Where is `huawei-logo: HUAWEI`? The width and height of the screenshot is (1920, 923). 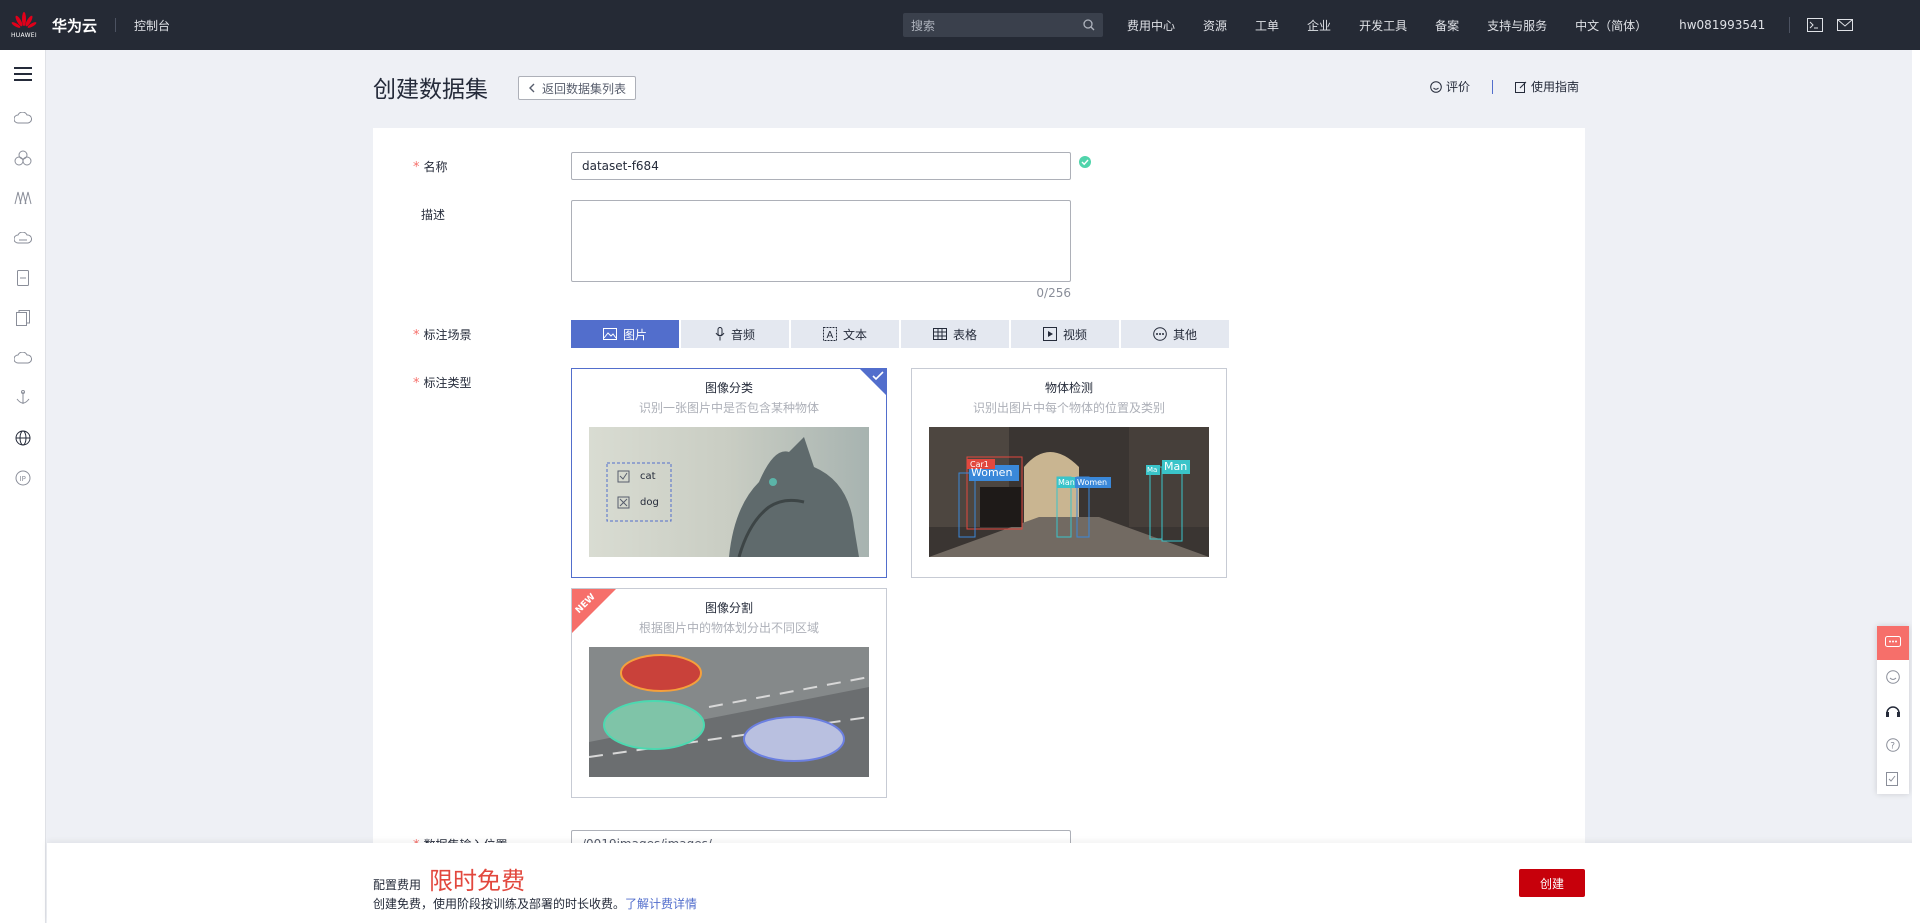 huawei-logo: HUAWEI is located at coordinates (24, 25).